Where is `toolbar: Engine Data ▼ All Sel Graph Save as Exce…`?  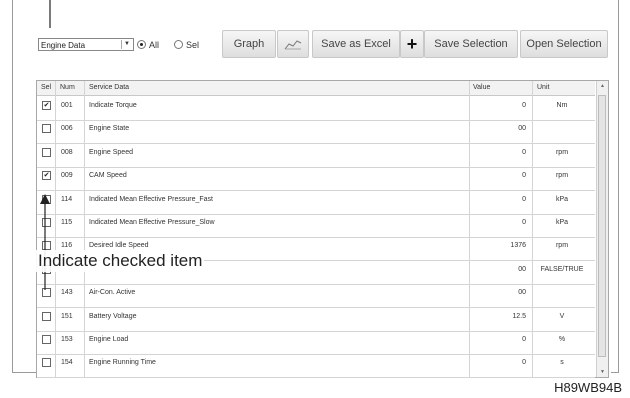
toolbar: Engine Data ▼ All Sel Graph Save as Exce… is located at coordinates (323, 47).